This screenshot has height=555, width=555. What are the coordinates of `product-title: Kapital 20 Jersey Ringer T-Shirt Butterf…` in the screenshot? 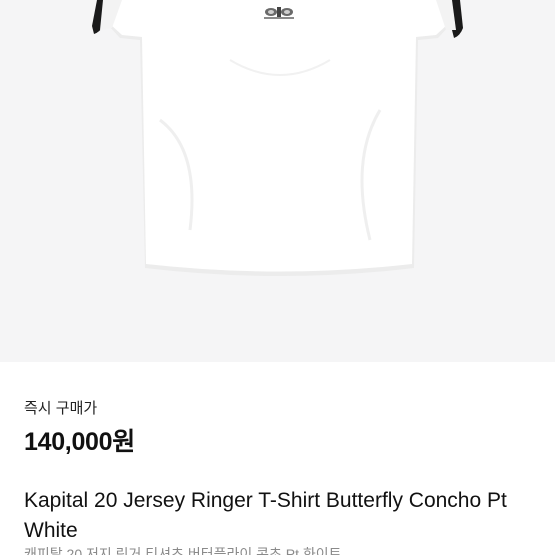 It's located at (265, 515).